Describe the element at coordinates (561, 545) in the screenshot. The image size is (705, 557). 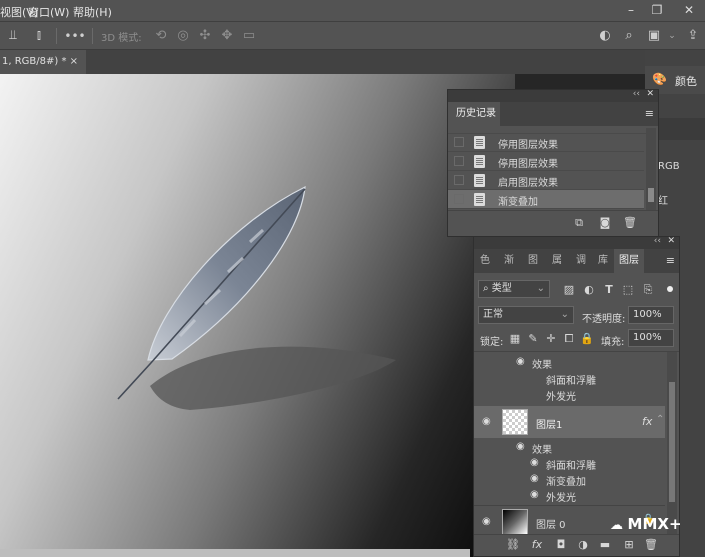
I see `mask-icon: ◘` at that location.